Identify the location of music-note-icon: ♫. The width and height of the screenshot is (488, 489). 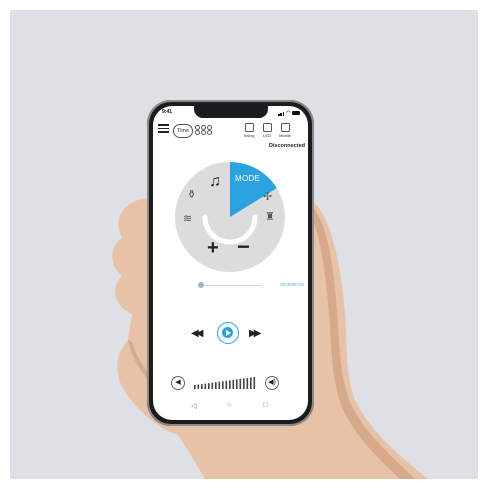
(215, 182).